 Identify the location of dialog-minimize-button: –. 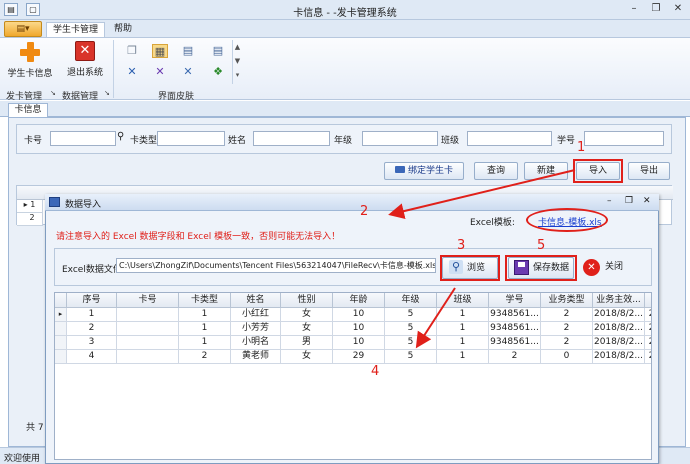
(609, 201).